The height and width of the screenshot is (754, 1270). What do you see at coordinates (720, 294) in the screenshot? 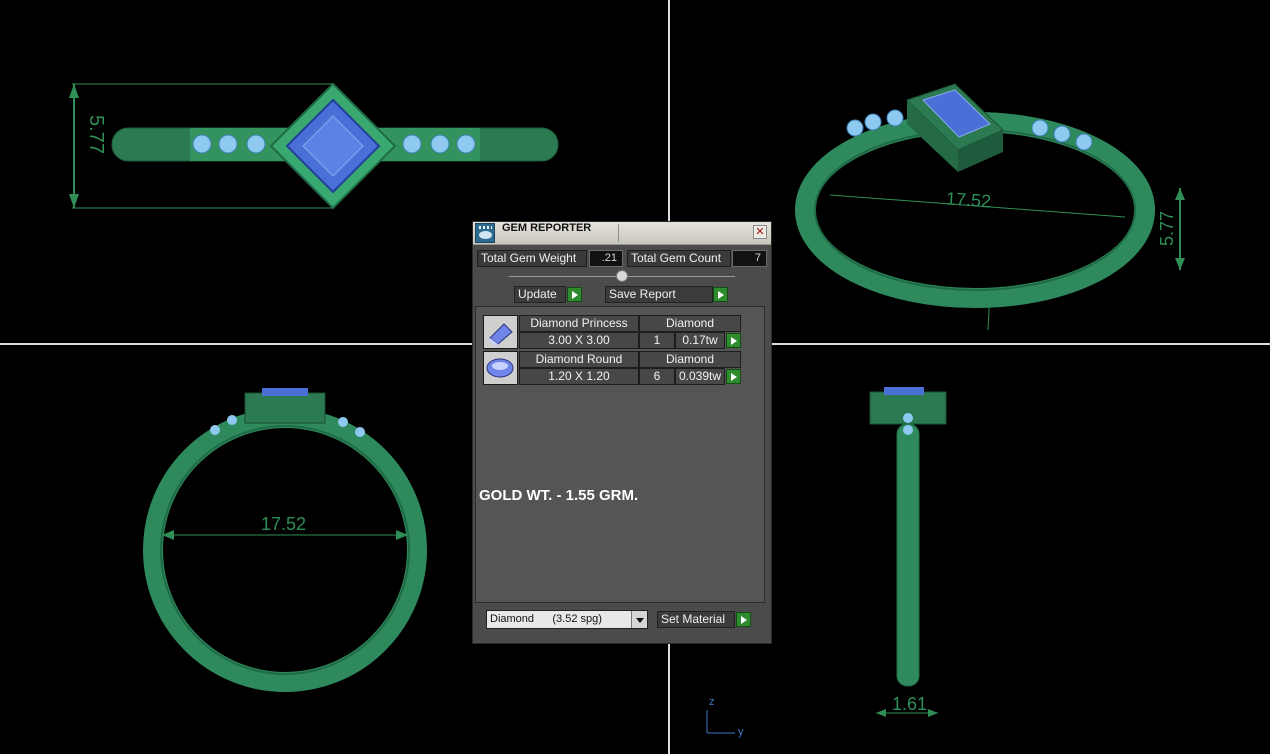
I see `save-report-go-icon` at bounding box center [720, 294].